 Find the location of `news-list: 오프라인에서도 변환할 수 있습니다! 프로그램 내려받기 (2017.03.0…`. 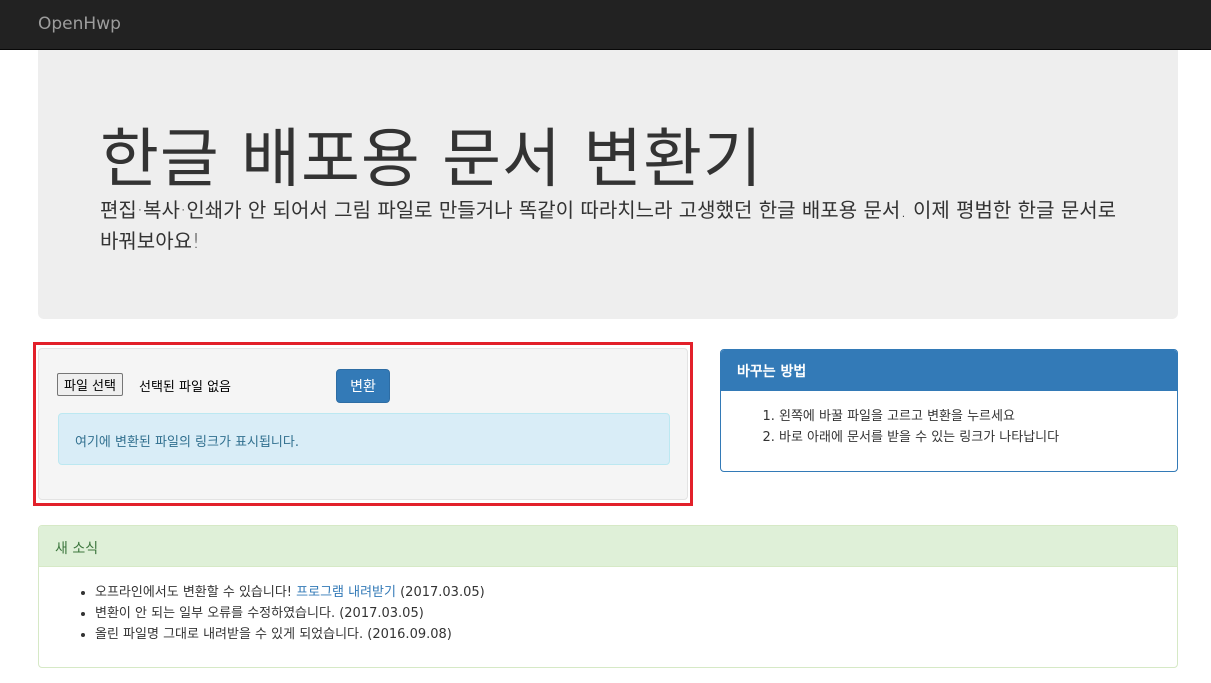

news-list: 오프라인에서도 변환할 수 있습니다! 프로그램 내려받기 (2017.03.0… is located at coordinates (281, 613).